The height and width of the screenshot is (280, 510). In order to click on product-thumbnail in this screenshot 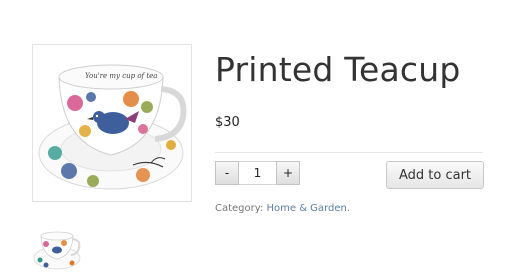, I will do `click(57, 247)`.